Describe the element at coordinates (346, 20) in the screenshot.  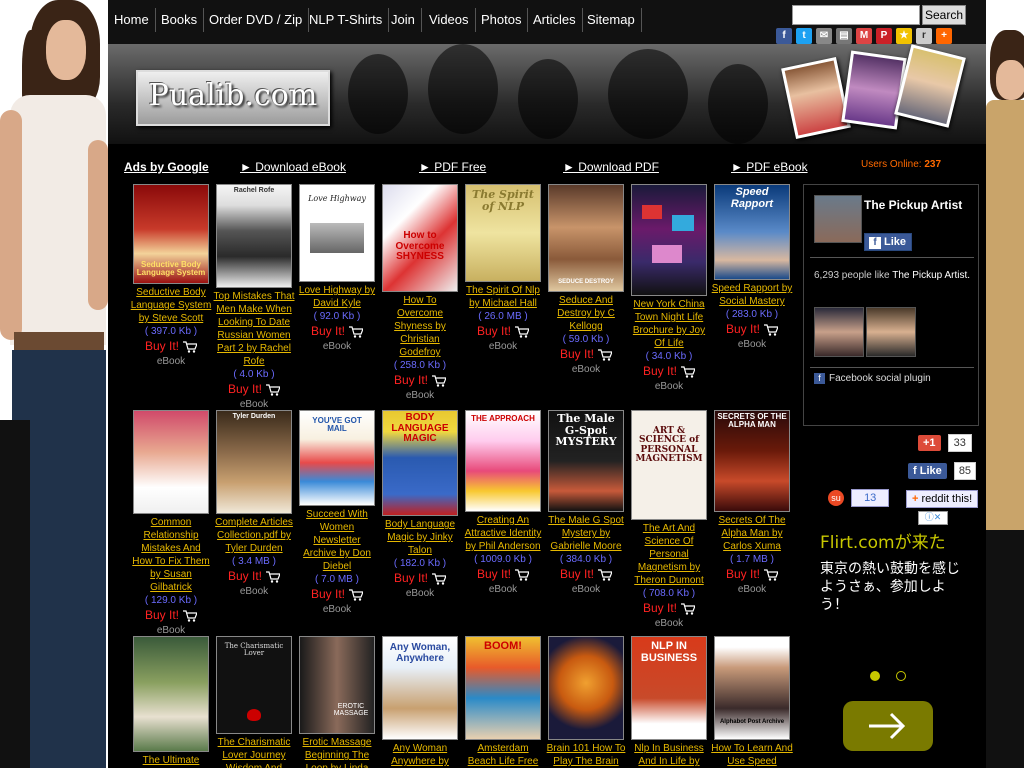
I see `nav-nlp-tshirts: NLP T-Shirts` at that location.